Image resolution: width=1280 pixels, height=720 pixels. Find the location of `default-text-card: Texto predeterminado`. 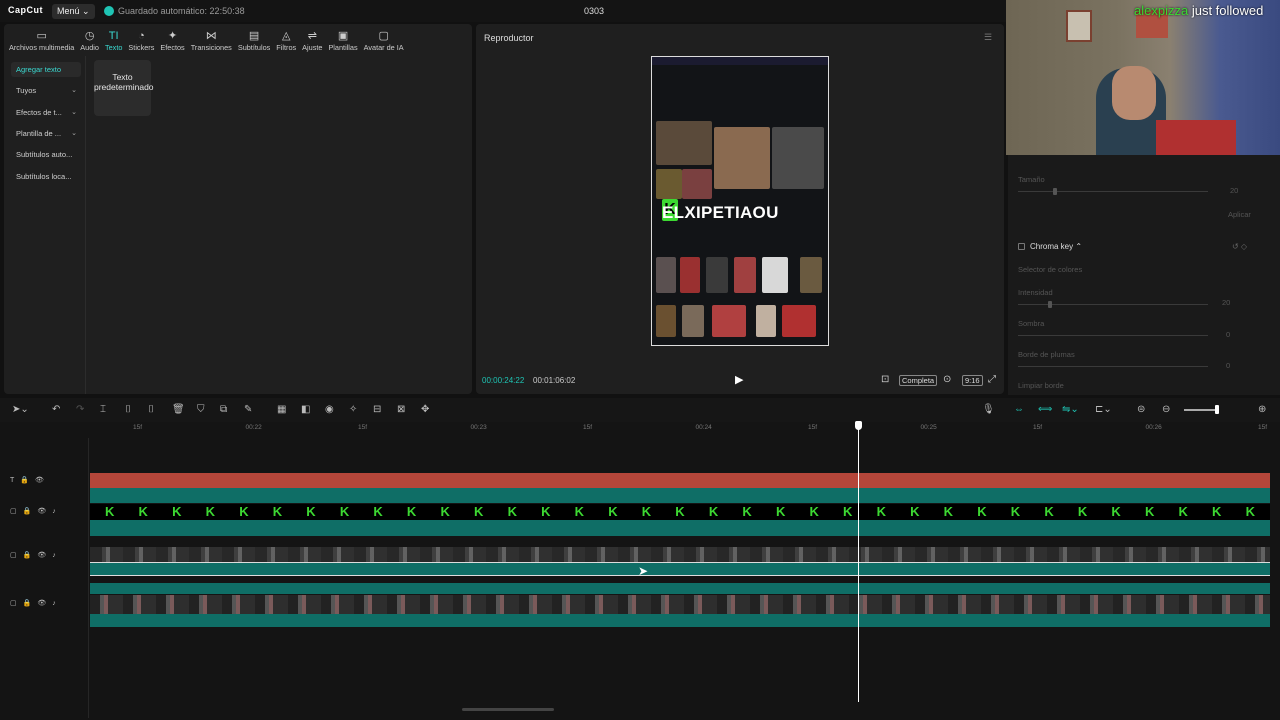

default-text-card: Texto predeterminado is located at coordinates (124, 88).